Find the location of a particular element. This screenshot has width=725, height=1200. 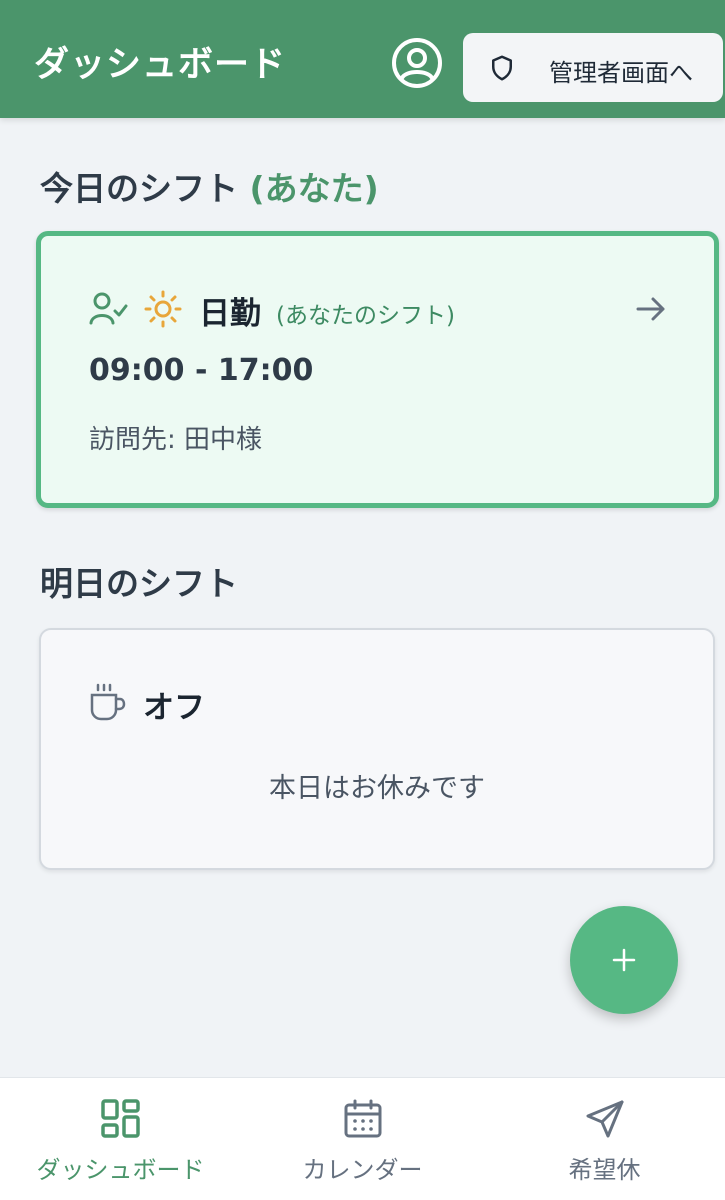

tomorrow-section-title: 明日のシフト is located at coordinates (139, 583).